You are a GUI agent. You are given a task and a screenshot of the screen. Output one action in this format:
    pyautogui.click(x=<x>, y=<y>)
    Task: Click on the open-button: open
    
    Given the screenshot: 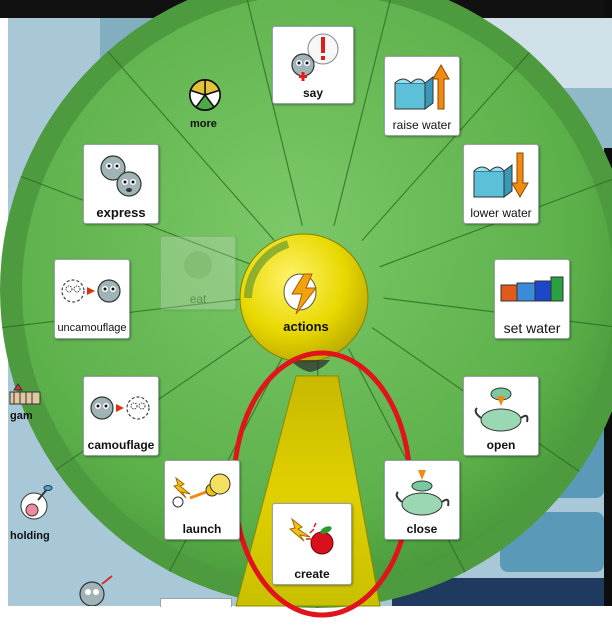 What is the action you would take?
    pyautogui.click(x=501, y=416)
    